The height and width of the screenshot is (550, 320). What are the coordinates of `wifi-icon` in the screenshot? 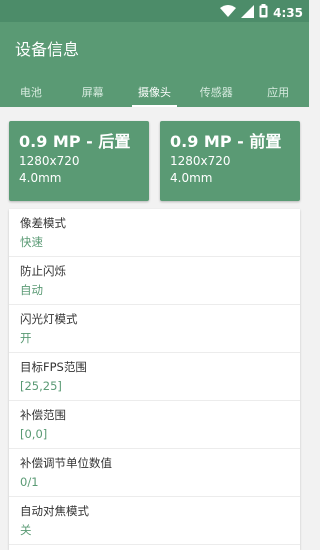 It's located at (228, 12).